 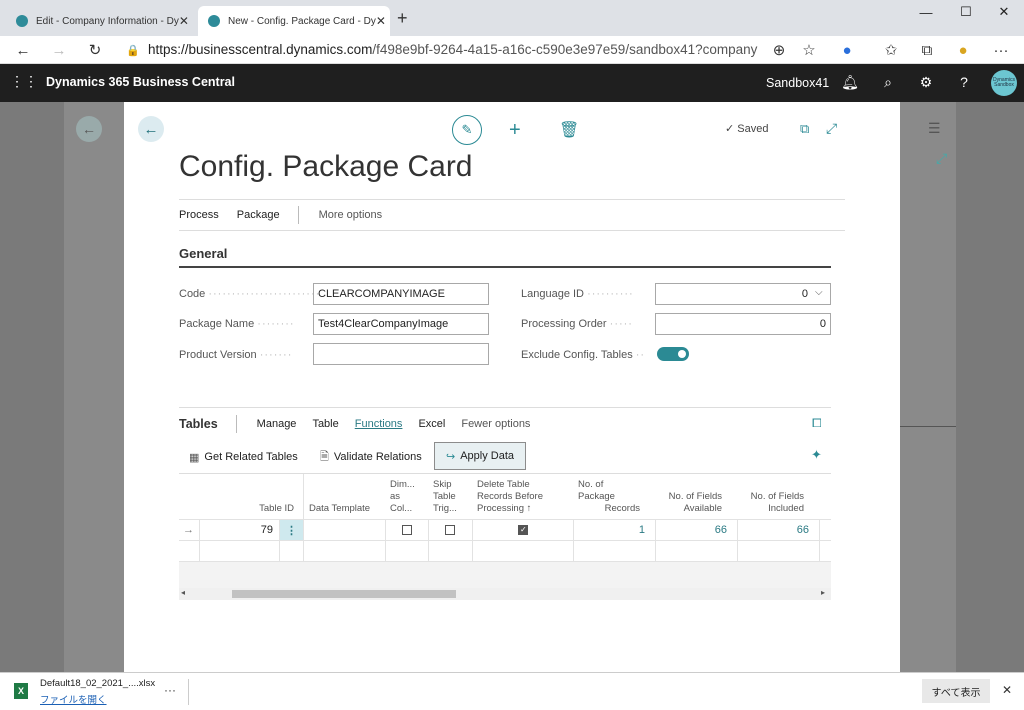 I want to click on browser-tab: Edit - Company Information - Dy ✕, so click(x=101, y=21).